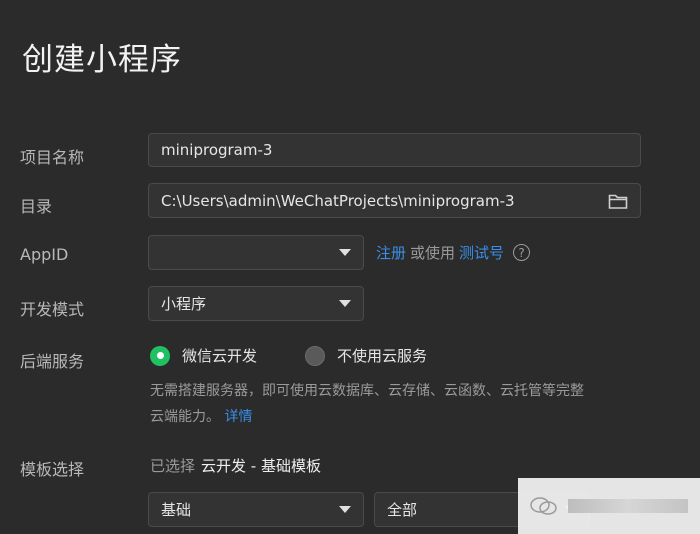 The width and height of the screenshot is (700, 534). Describe the element at coordinates (36, 206) in the screenshot. I see `directory-label: 目录` at that location.